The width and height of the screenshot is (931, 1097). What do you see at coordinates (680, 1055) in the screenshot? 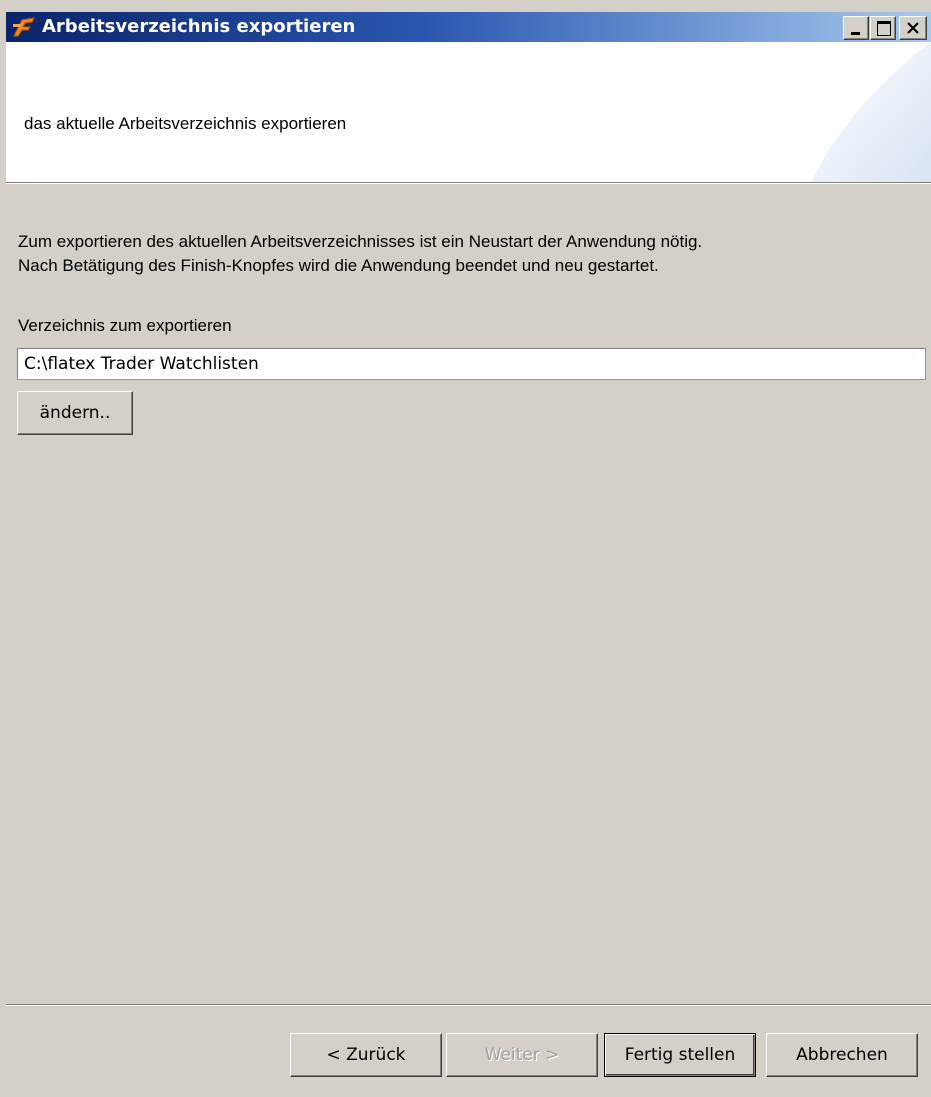
I see `finish-button: Fertig stellen` at bounding box center [680, 1055].